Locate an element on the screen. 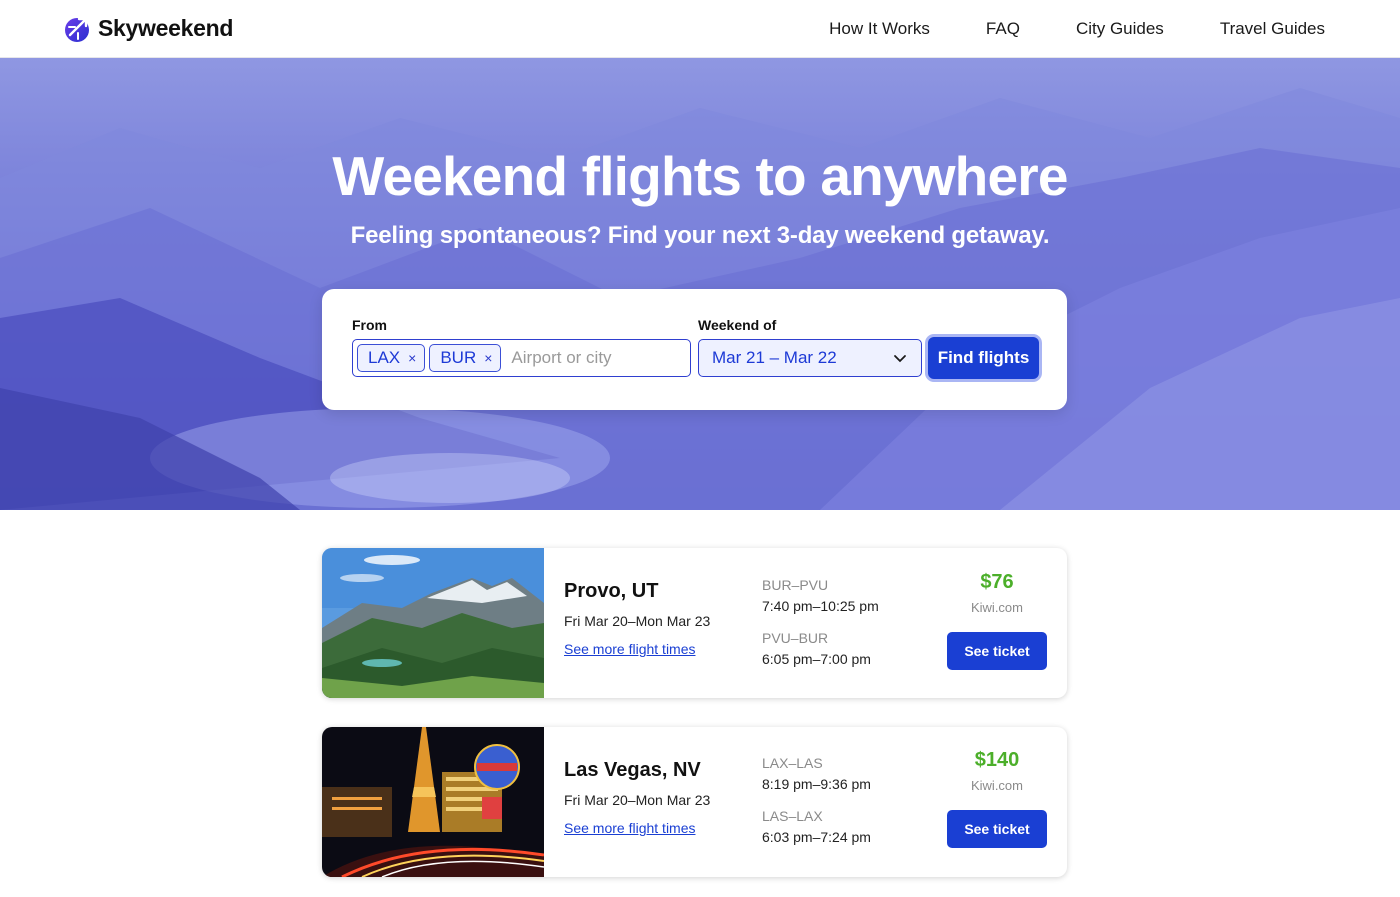  chevron-down-icon is located at coordinates (900, 359).